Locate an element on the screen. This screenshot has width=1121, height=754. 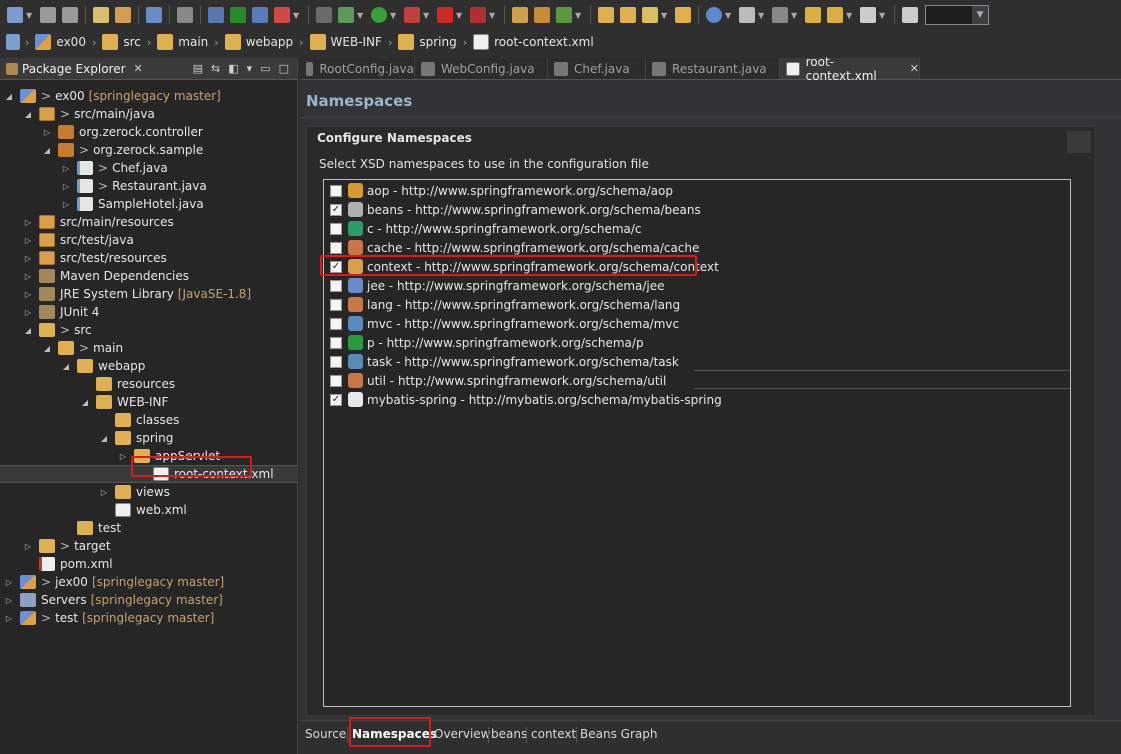
coverage-icon is located at coordinates (478, 15).